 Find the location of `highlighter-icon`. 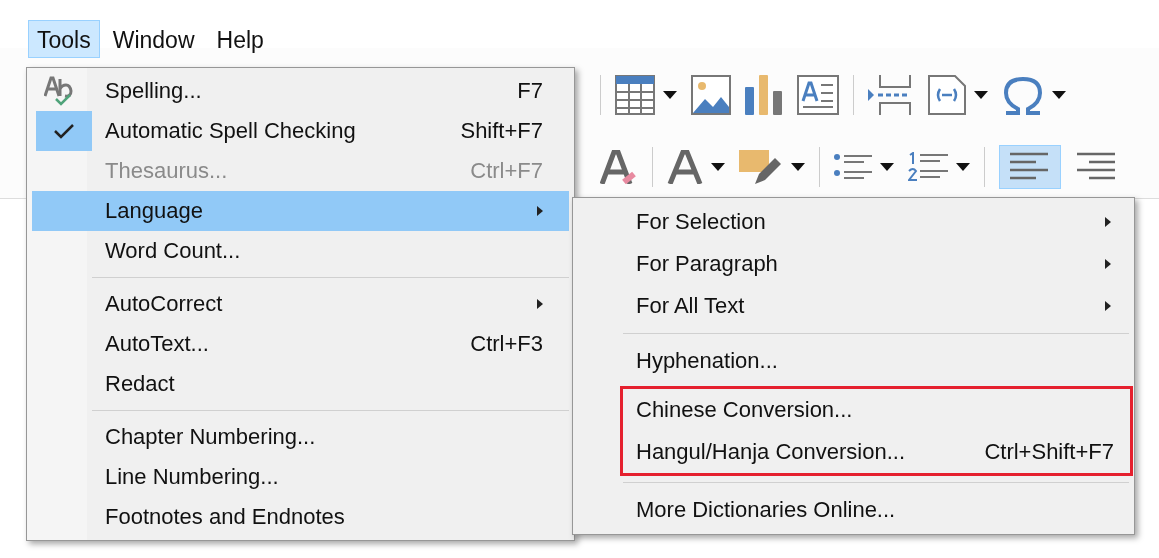

highlighter-icon is located at coordinates (761, 167).